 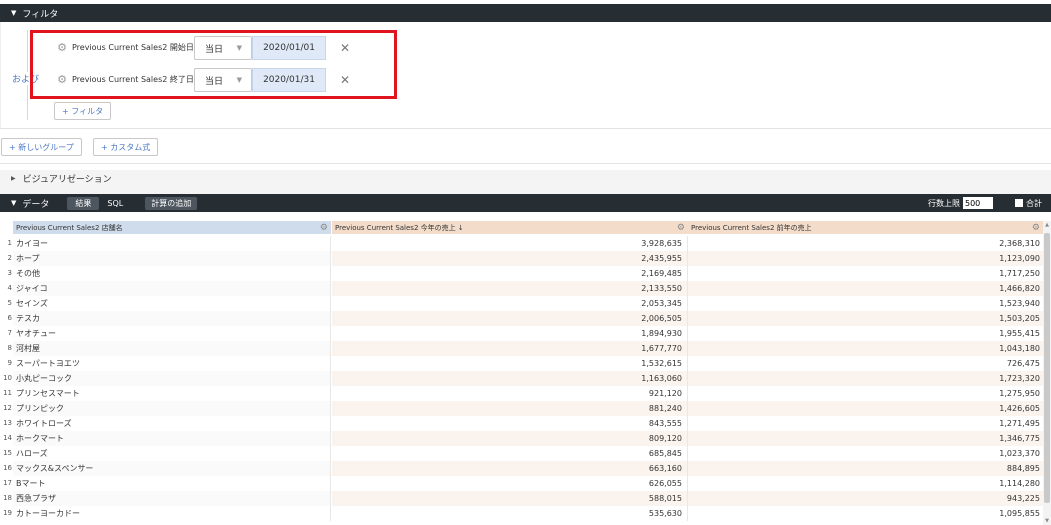 What do you see at coordinates (525, 163) in the screenshot?
I see `divider` at bounding box center [525, 163].